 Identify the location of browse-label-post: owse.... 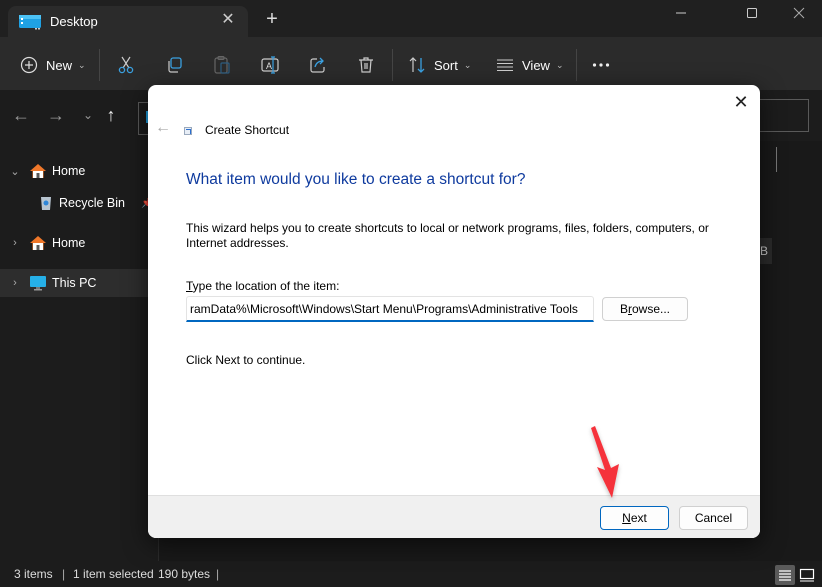
(651, 309).